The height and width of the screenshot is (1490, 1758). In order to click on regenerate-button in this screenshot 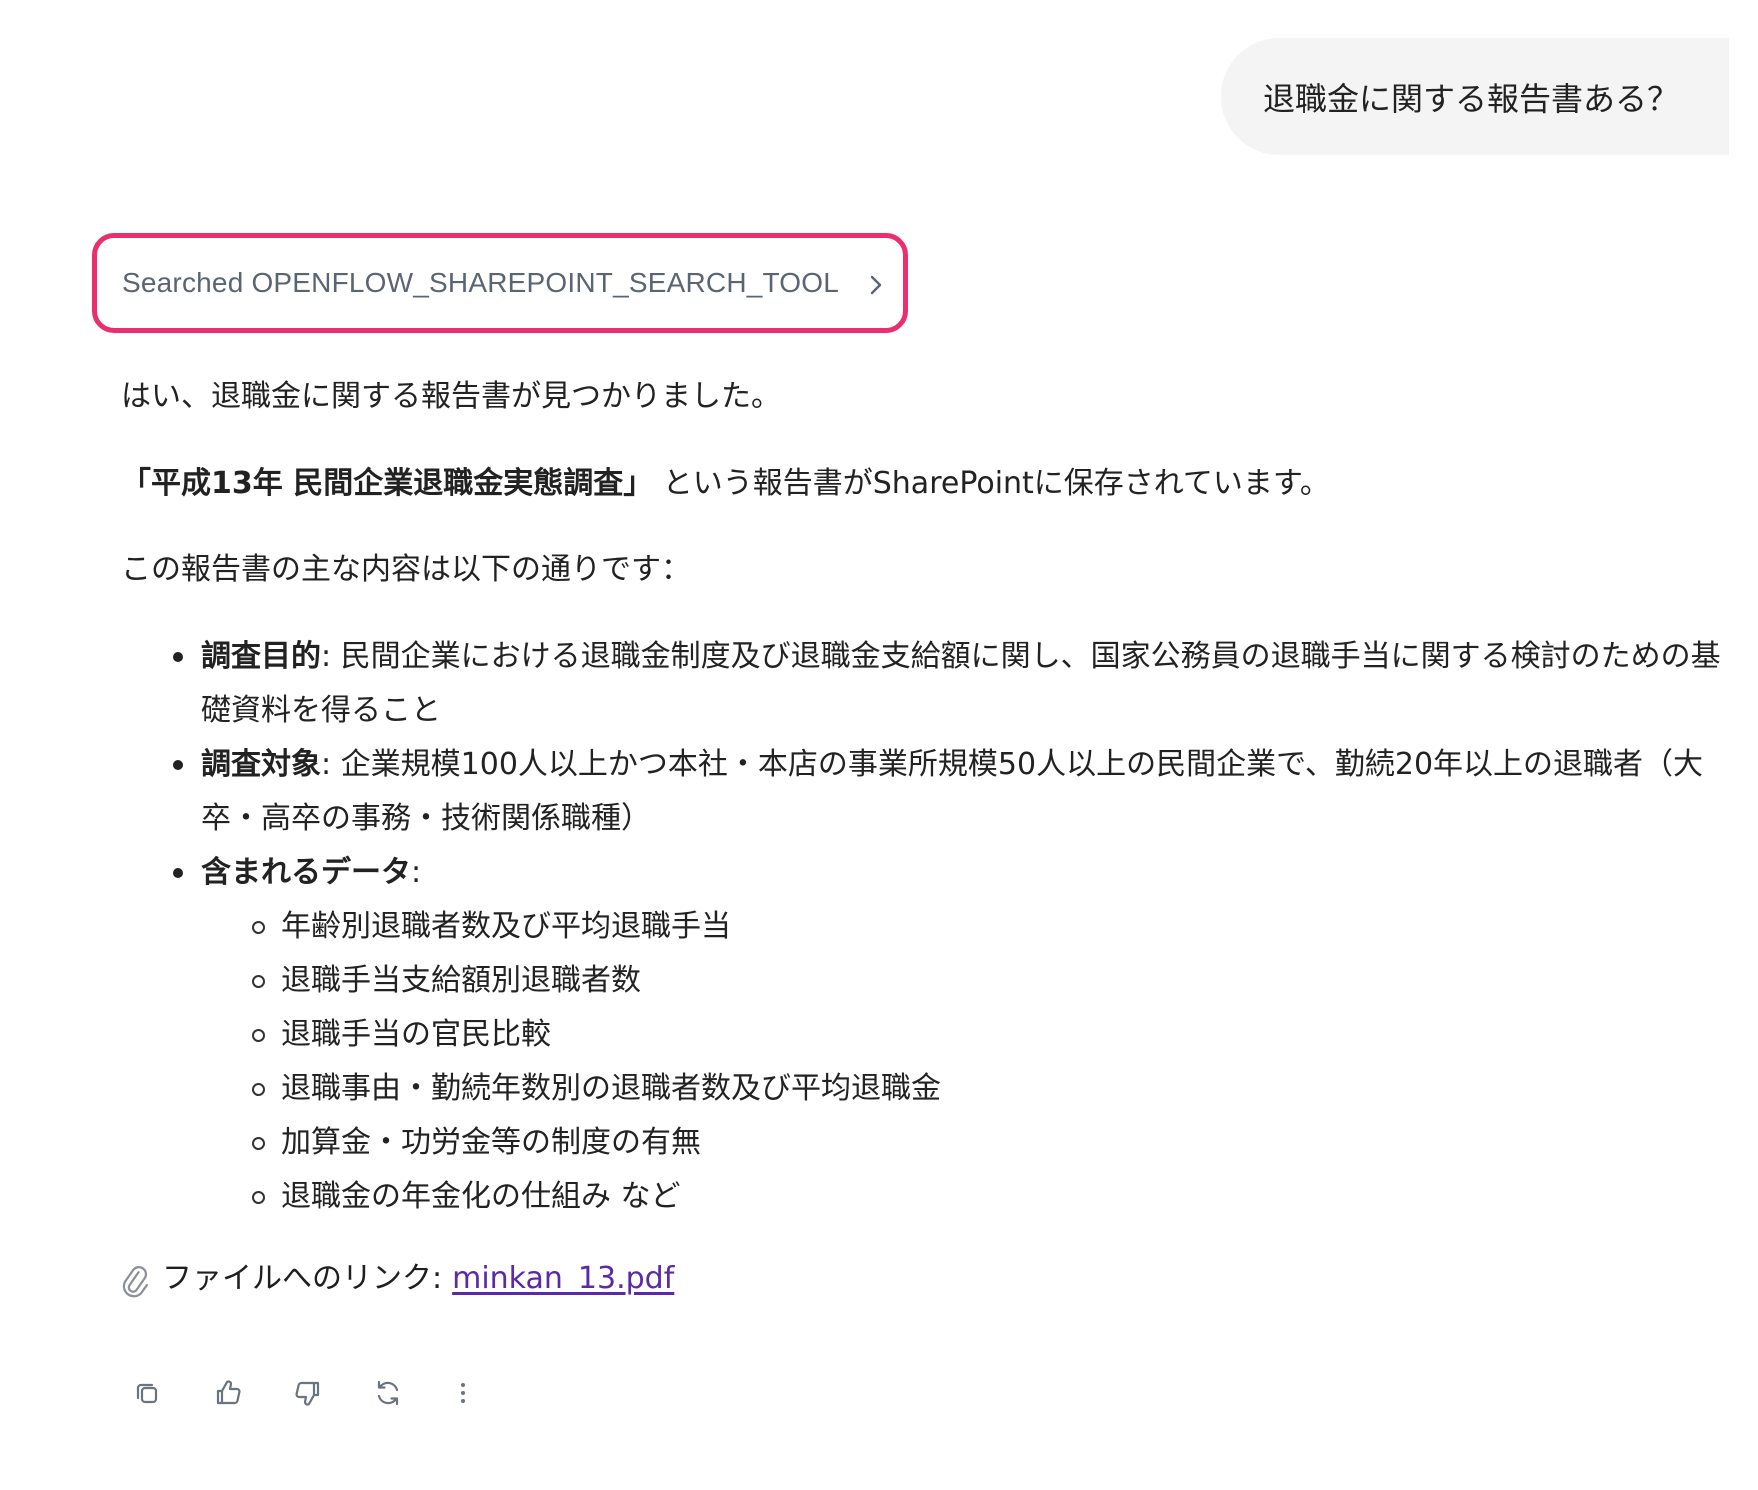, I will do `click(413, 1393)`.